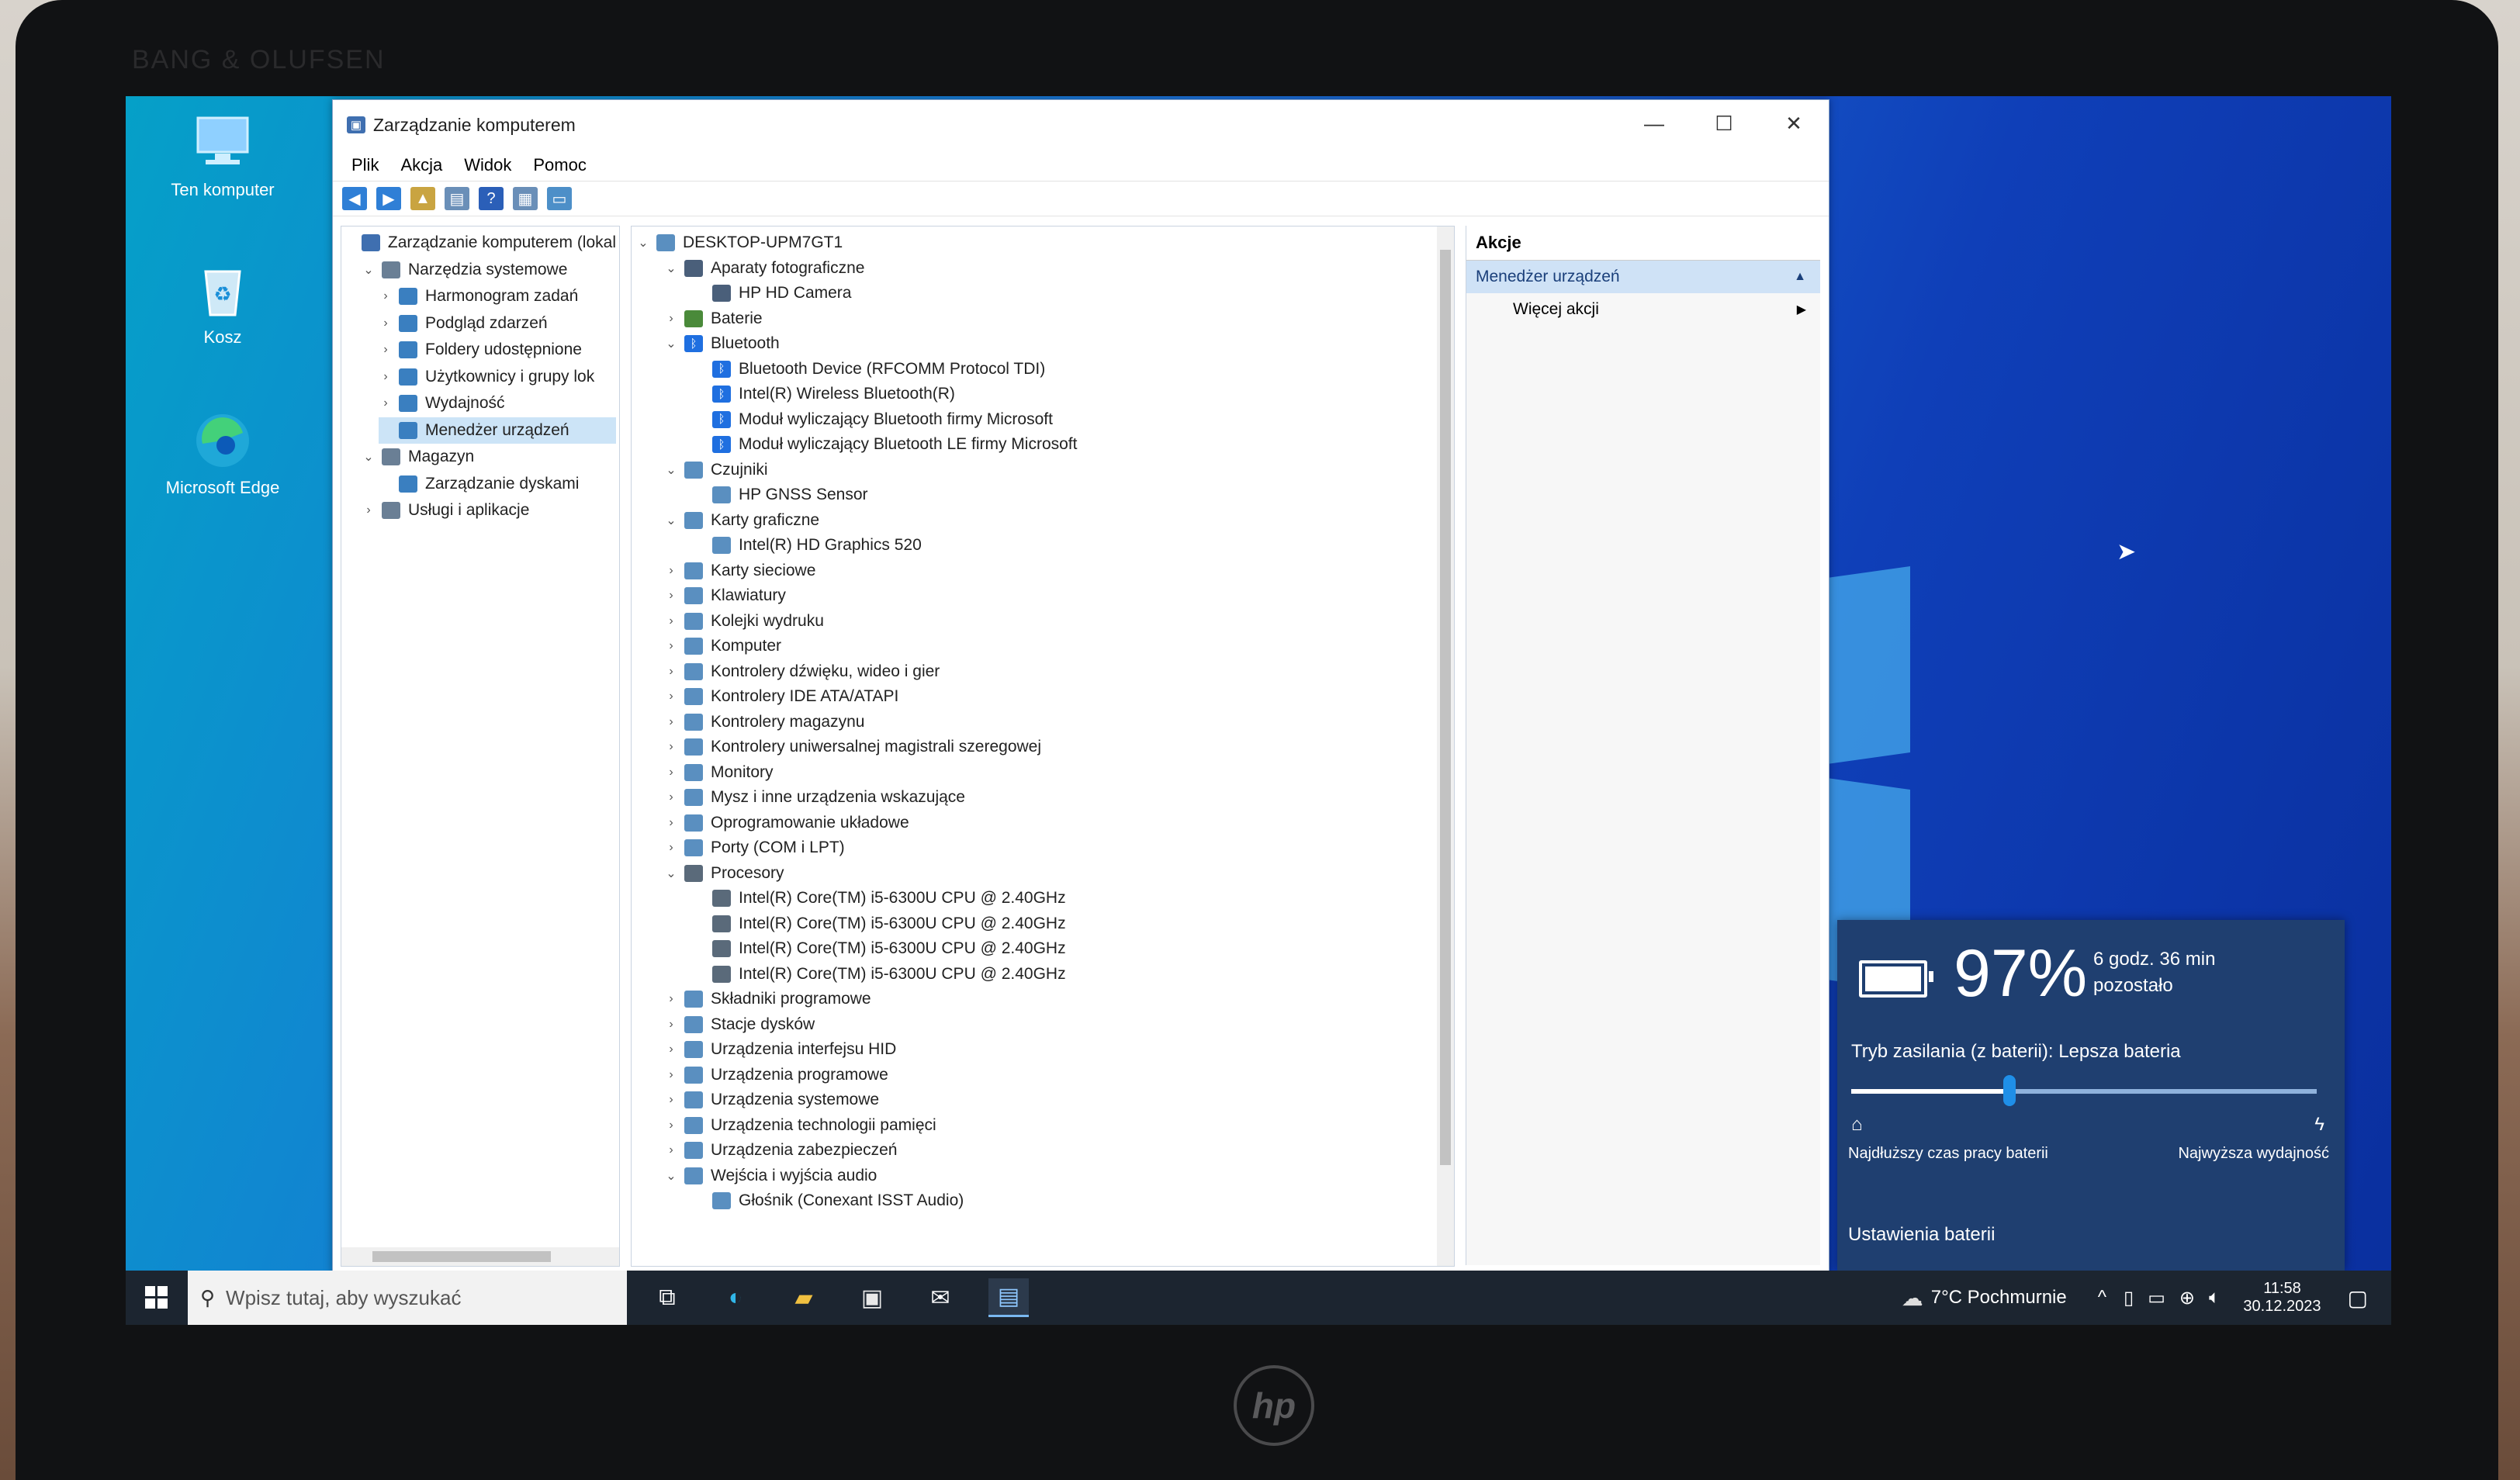 This screenshot has height=1480, width=2520. What do you see at coordinates (498, 350) in the screenshot?
I see `tree-item: › Foldery udostępnione` at bounding box center [498, 350].